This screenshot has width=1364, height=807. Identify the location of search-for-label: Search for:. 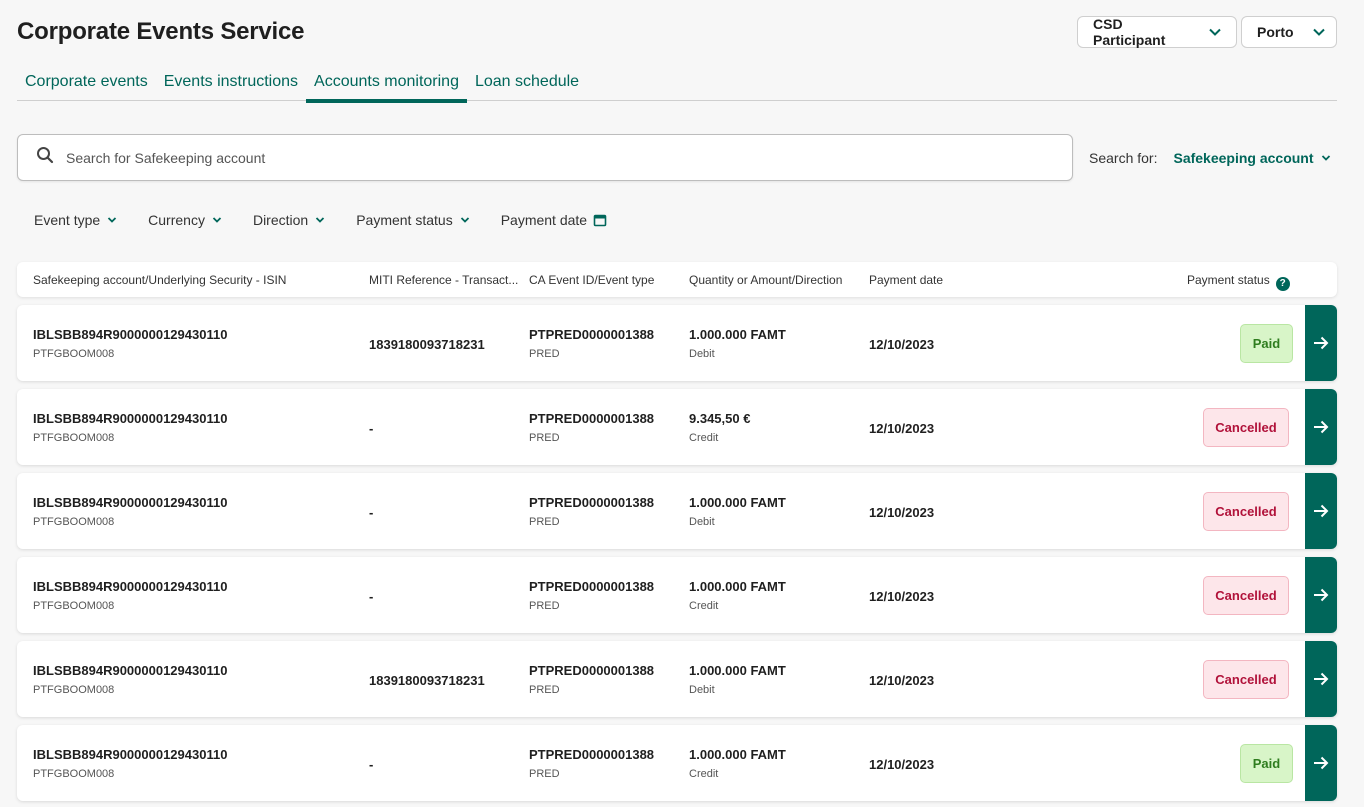
(1123, 158).